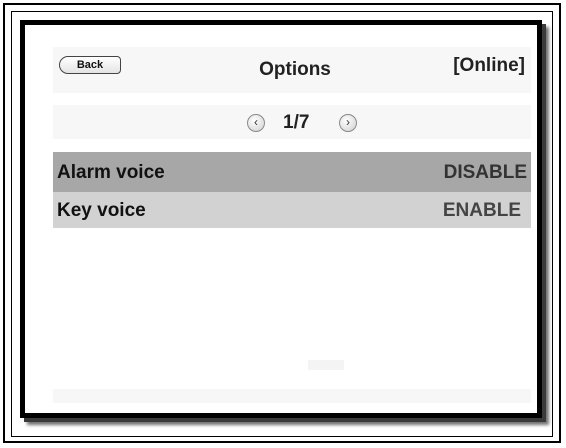 This screenshot has width=566, height=448. I want to click on scroll-indicator, so click(326, 365).